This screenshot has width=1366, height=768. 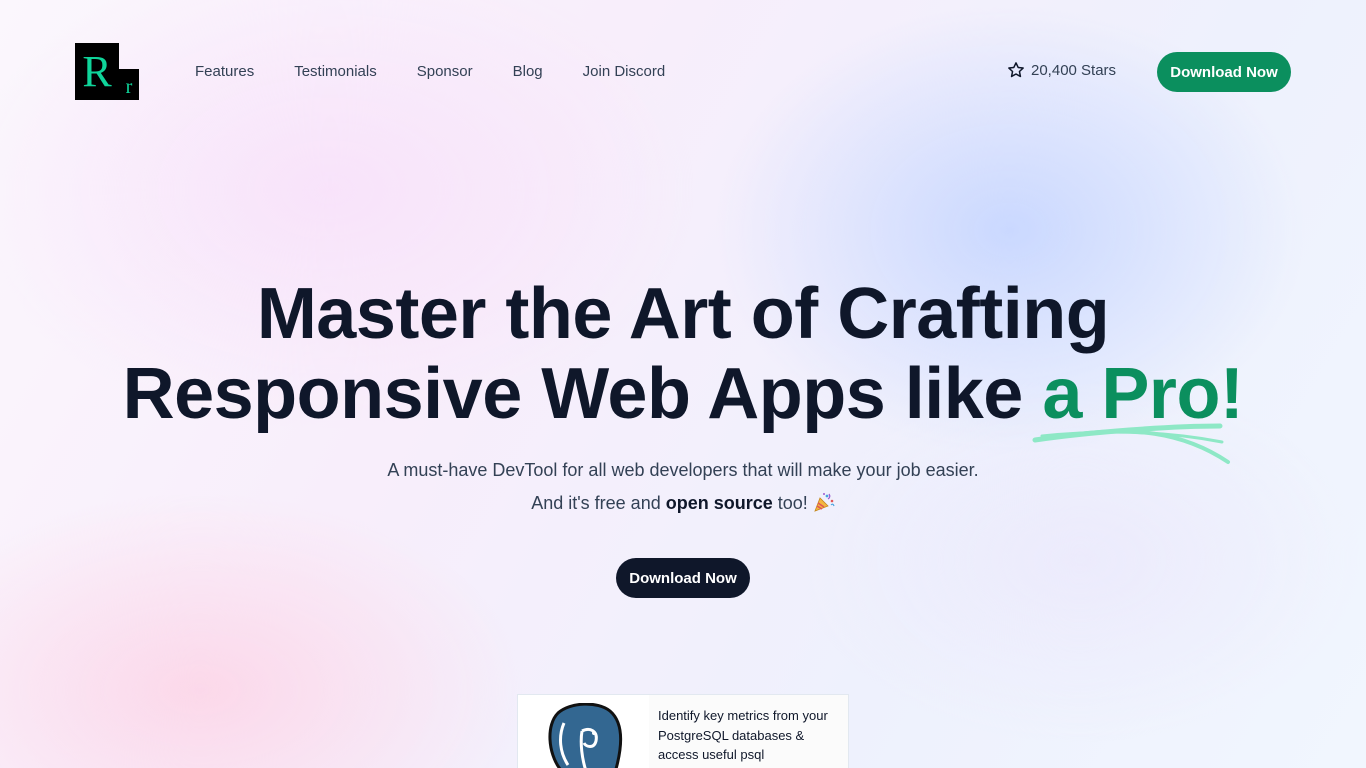 What do you see at coordinates (1224, 72) in the screenshot?
I see `header-download-button: Download Now` at bounding box center [1224, 72].